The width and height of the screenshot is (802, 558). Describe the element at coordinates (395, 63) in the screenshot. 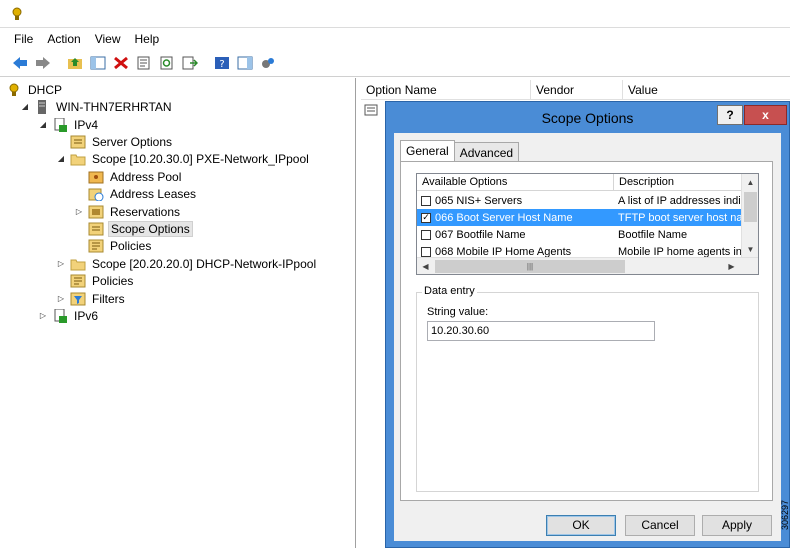

I see `toolbar: ?` at that location.